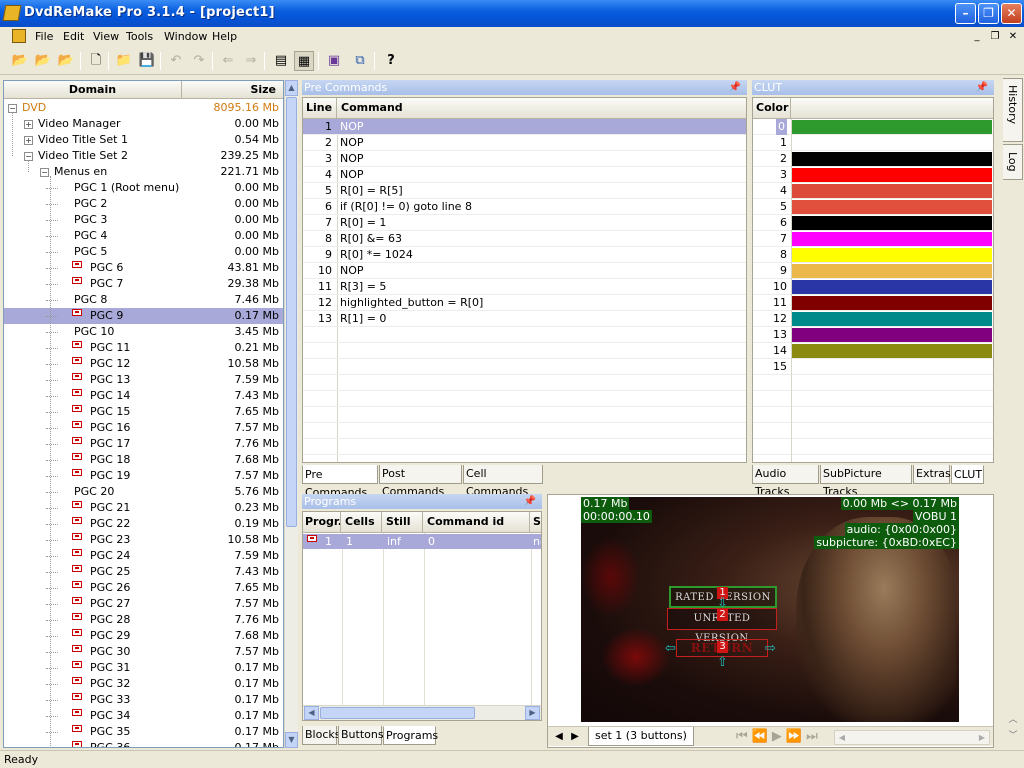  What do you see at coordinates (143, 380) in the screenshot?
I see `tree-row: PGC 13 7.59 Mb` at bounding box center [143, 380].